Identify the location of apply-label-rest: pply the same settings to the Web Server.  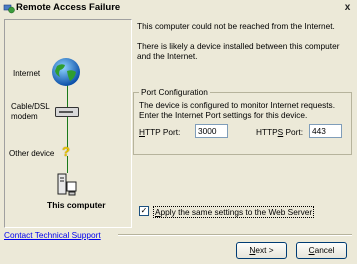
(236, 212).